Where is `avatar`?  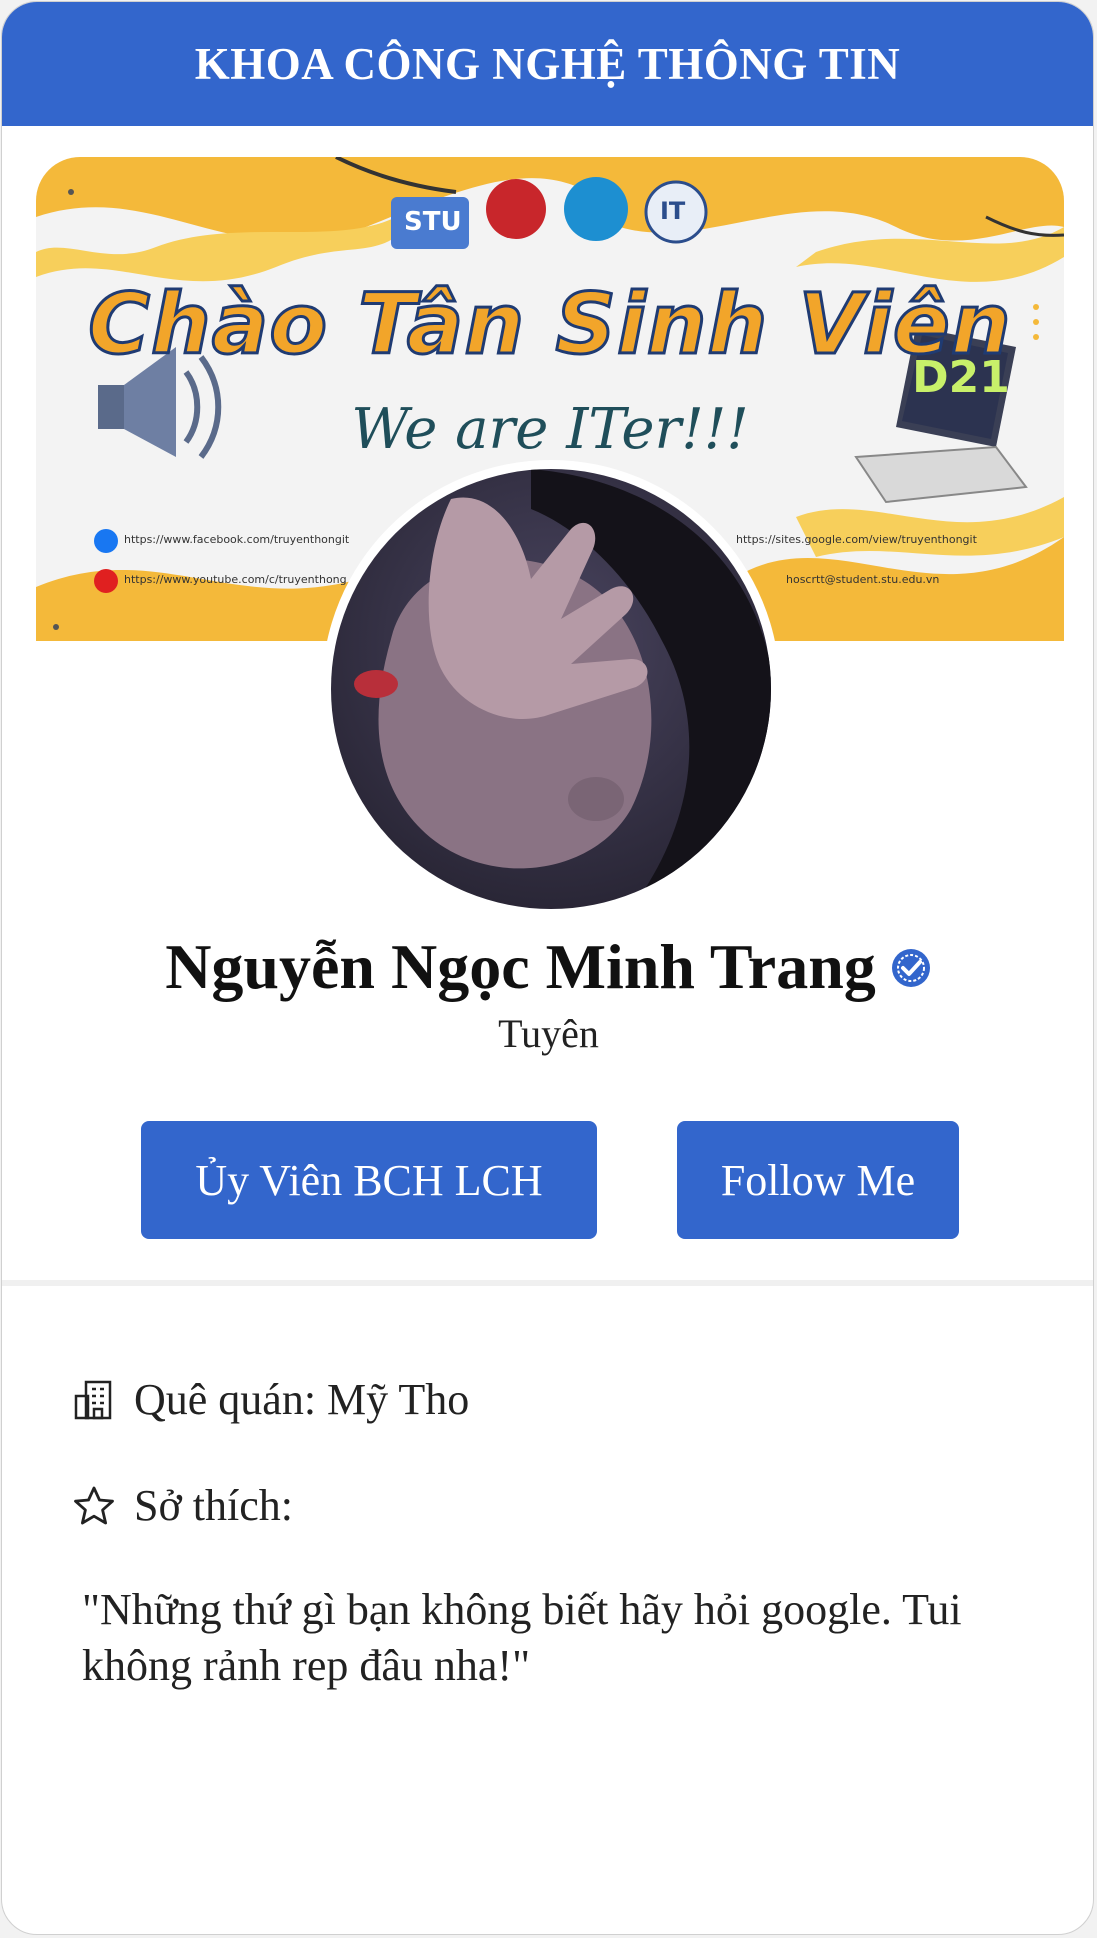
avatar is located at coordinates (551, 689).